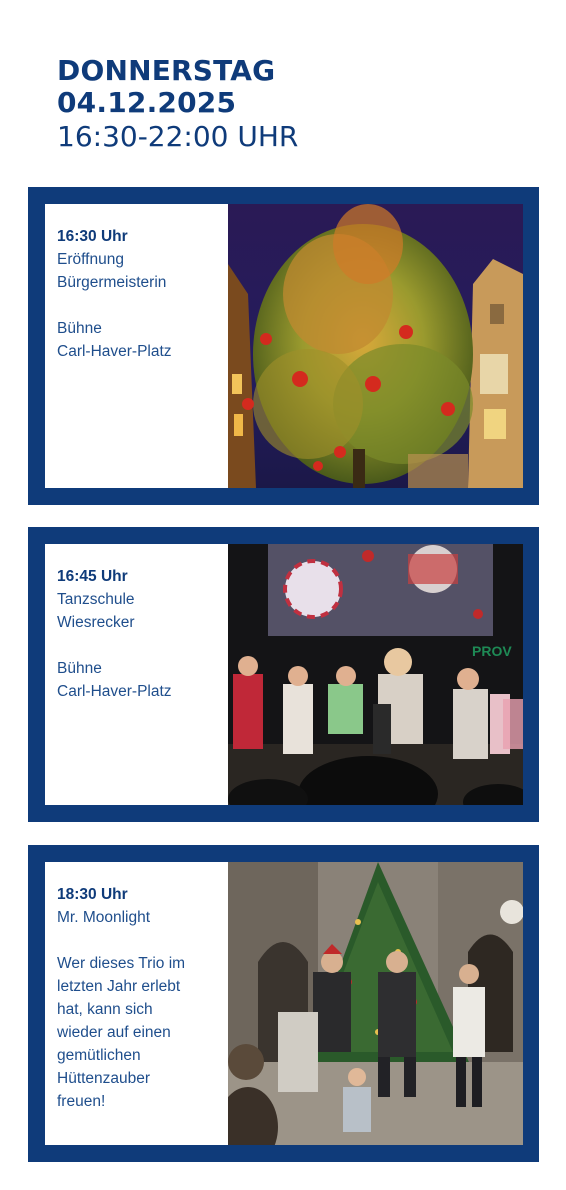 This screenshot has width=566, height=1190. What do you see at coordinates (99, 1055) in the screenshot?
I see `event-description-line: gemütlichen` at bounding box center [99, 1055].